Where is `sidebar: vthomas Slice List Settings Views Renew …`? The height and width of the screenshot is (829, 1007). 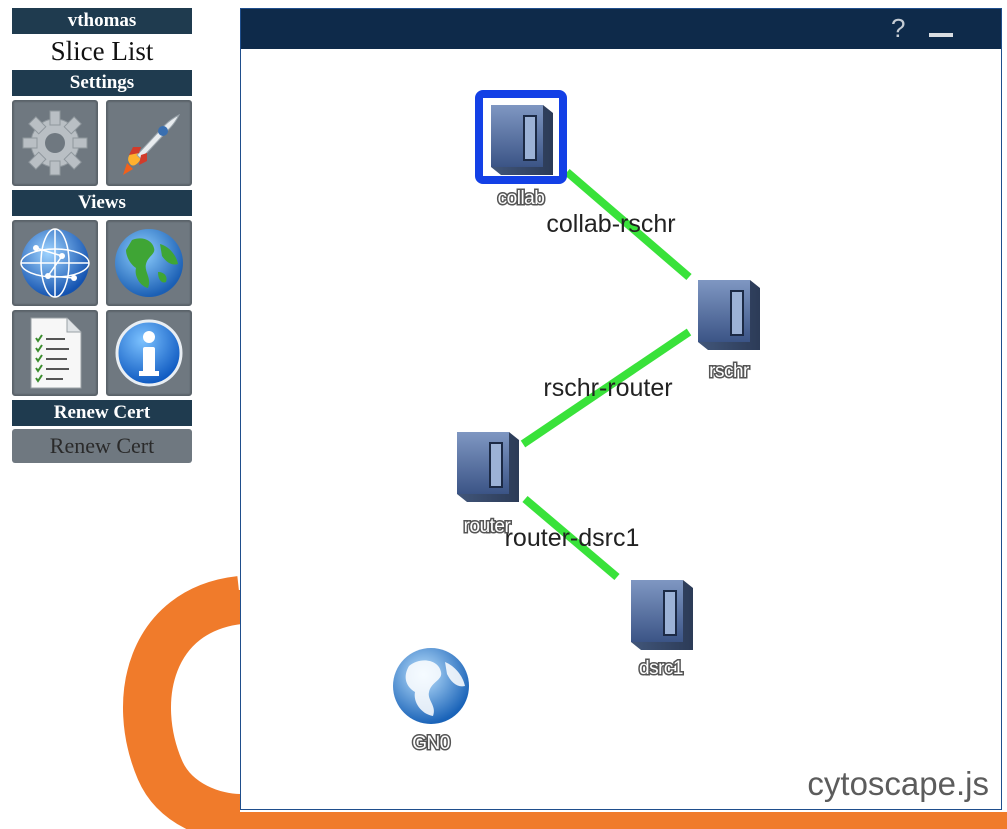 sidebar: vthomas Slice List Settings Views Renew … is located at coordinates (102, 235).